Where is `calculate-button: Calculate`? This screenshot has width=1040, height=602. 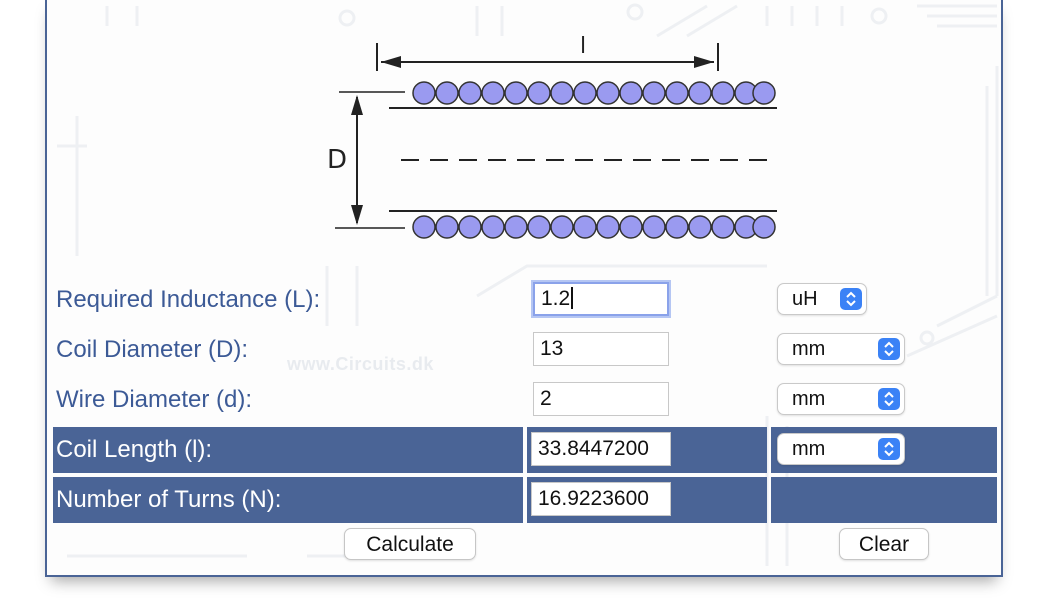
calculate-button: Calculate is located at coordinates (410, 544).